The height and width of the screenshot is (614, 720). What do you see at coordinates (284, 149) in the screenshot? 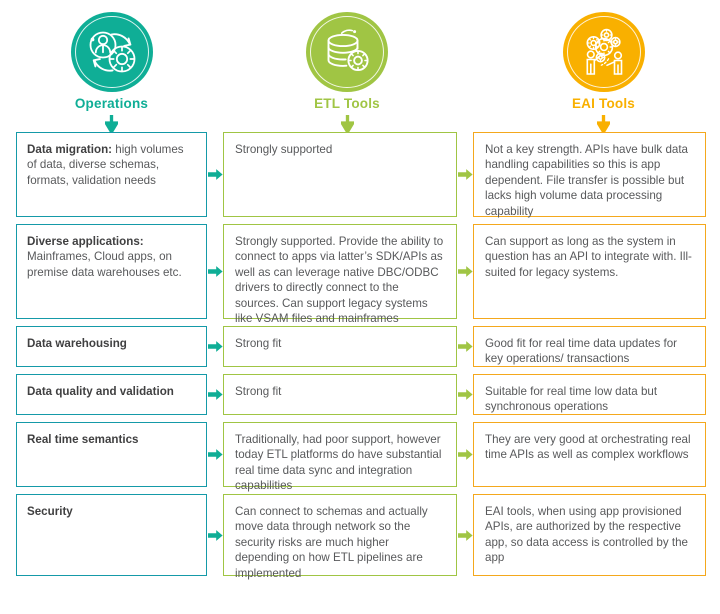
I see `cell-etl-text: Strongly supported` at bounding box center [284, 149].